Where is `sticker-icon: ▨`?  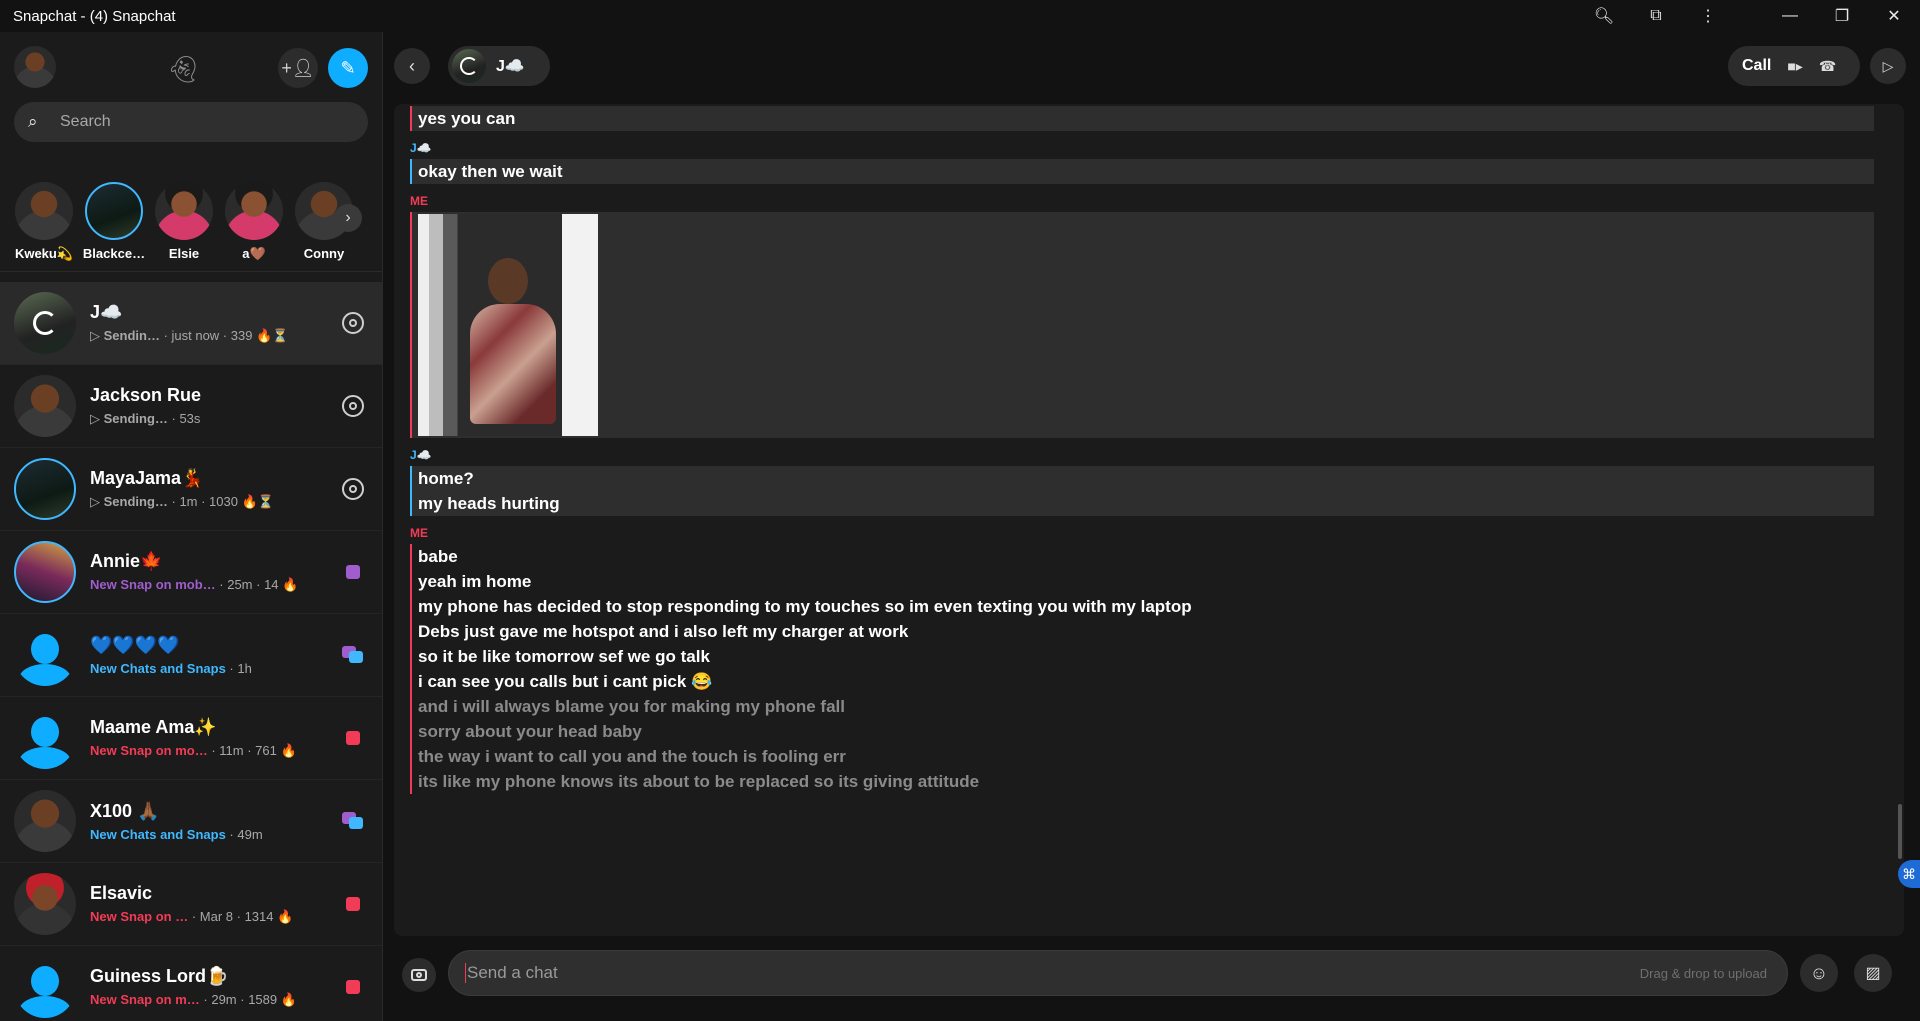
sticker-icon: ▨ is located at coordinates (1873, 973).